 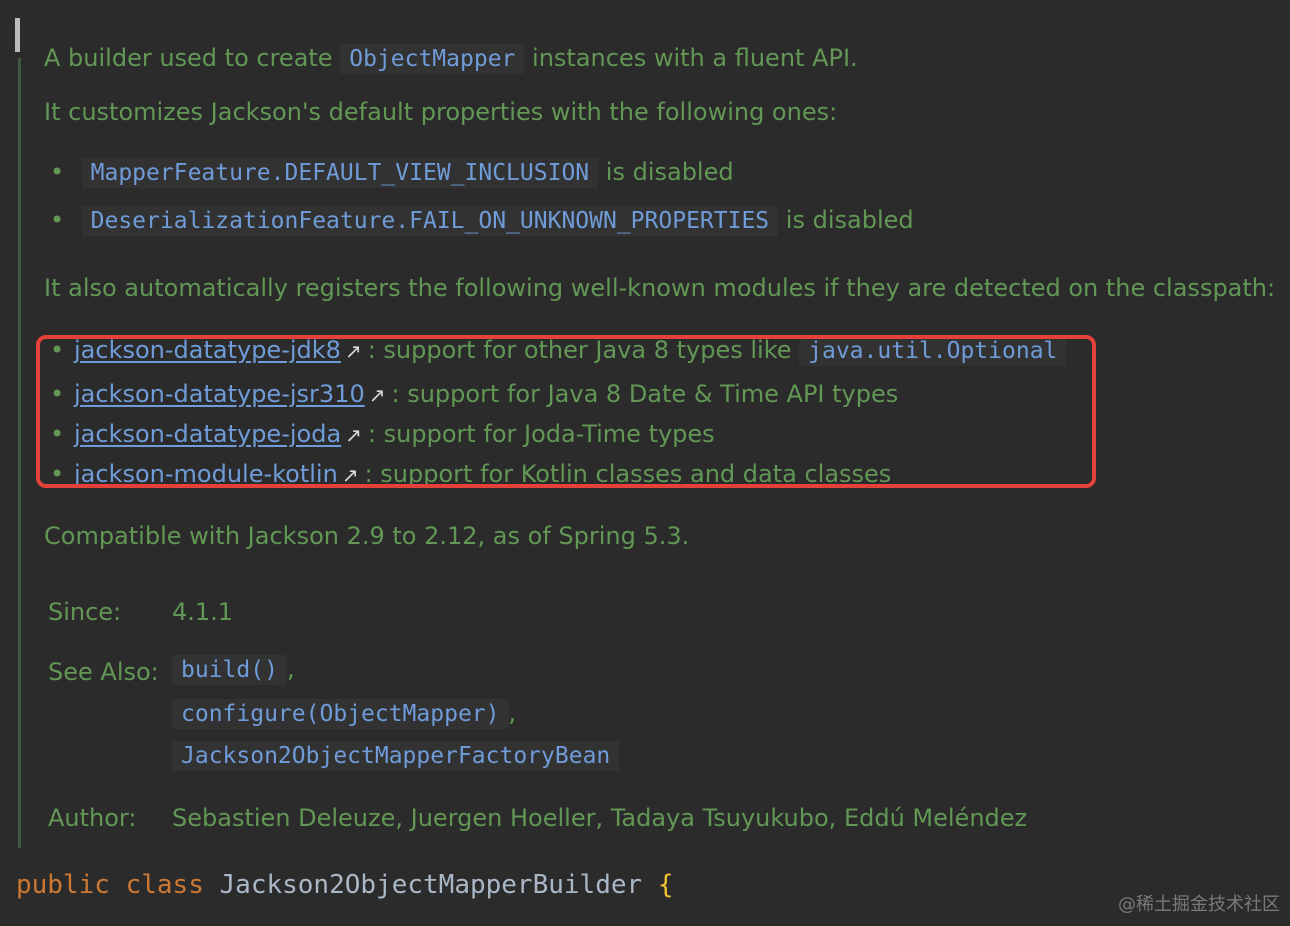 I want to click on intro-text-after: instances with a fluent API., so click(x=695, y=58).